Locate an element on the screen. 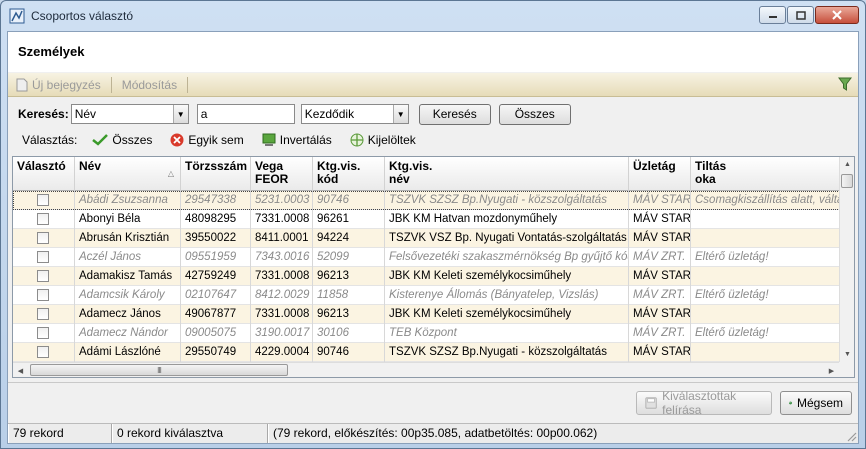  header-area: Személyek is located at coordinates (433, 52).